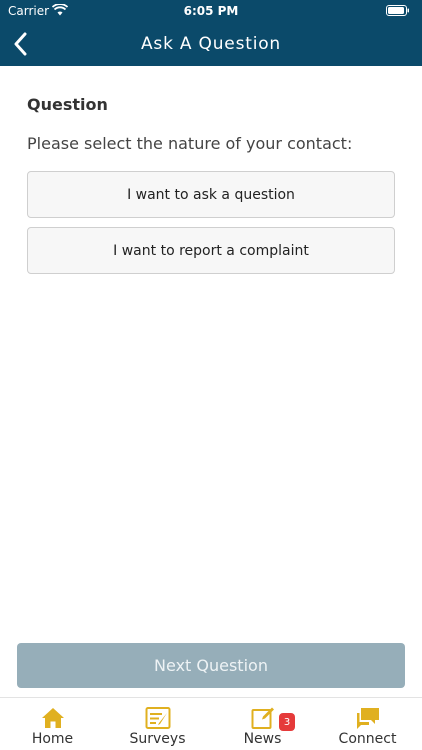  I want to click on page-title: Ask A Question, so click(210, 44).